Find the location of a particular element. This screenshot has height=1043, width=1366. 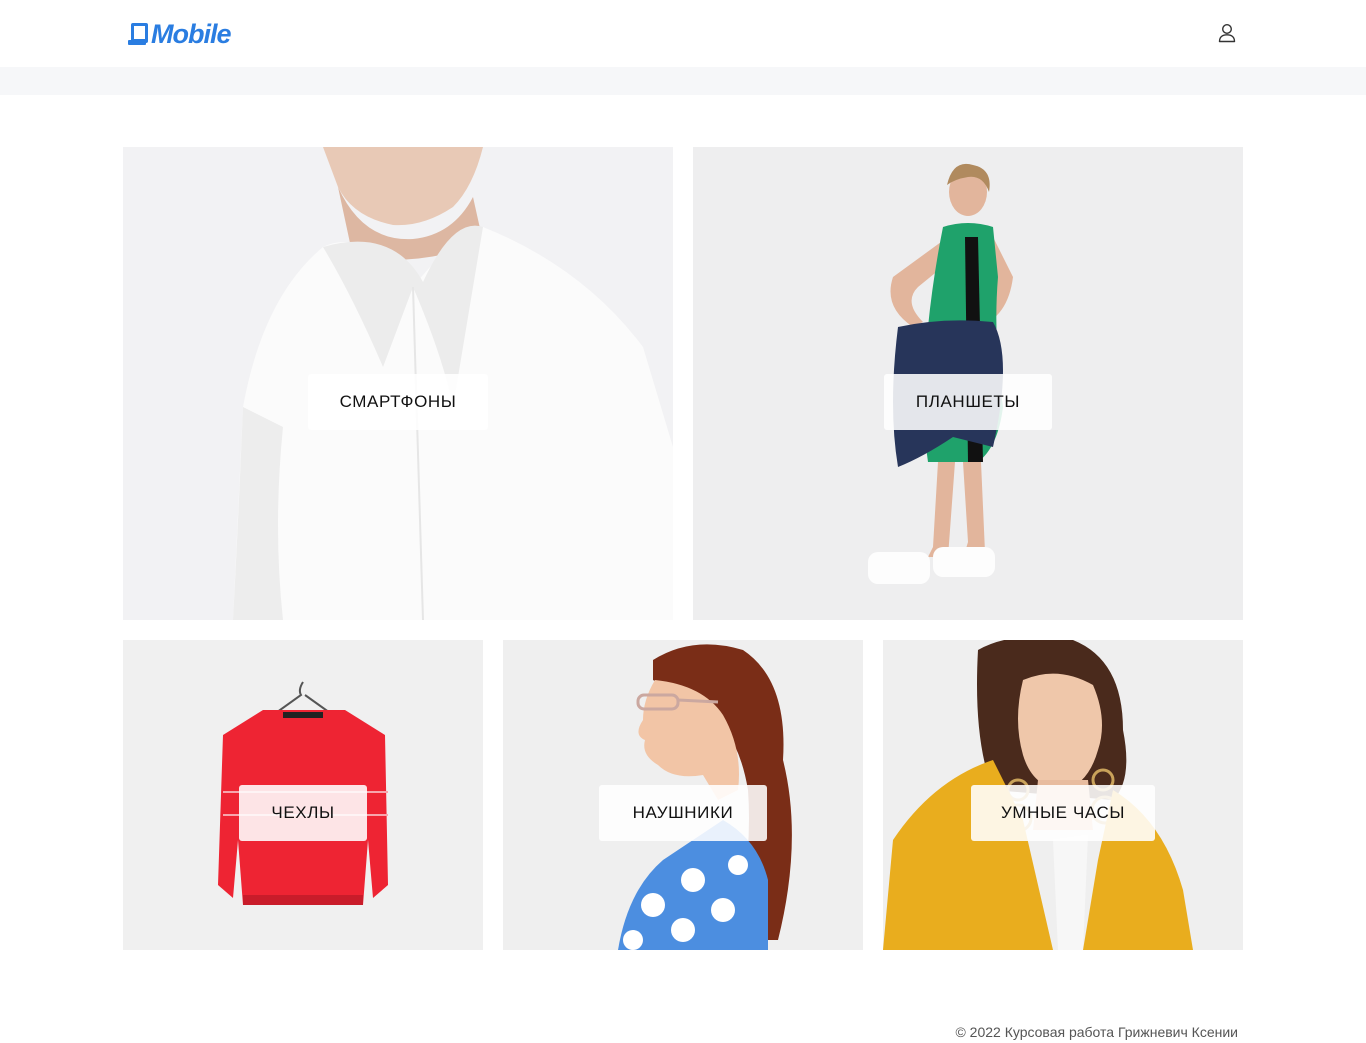

logo-link: Mobile is located at coordinates (179, 33).